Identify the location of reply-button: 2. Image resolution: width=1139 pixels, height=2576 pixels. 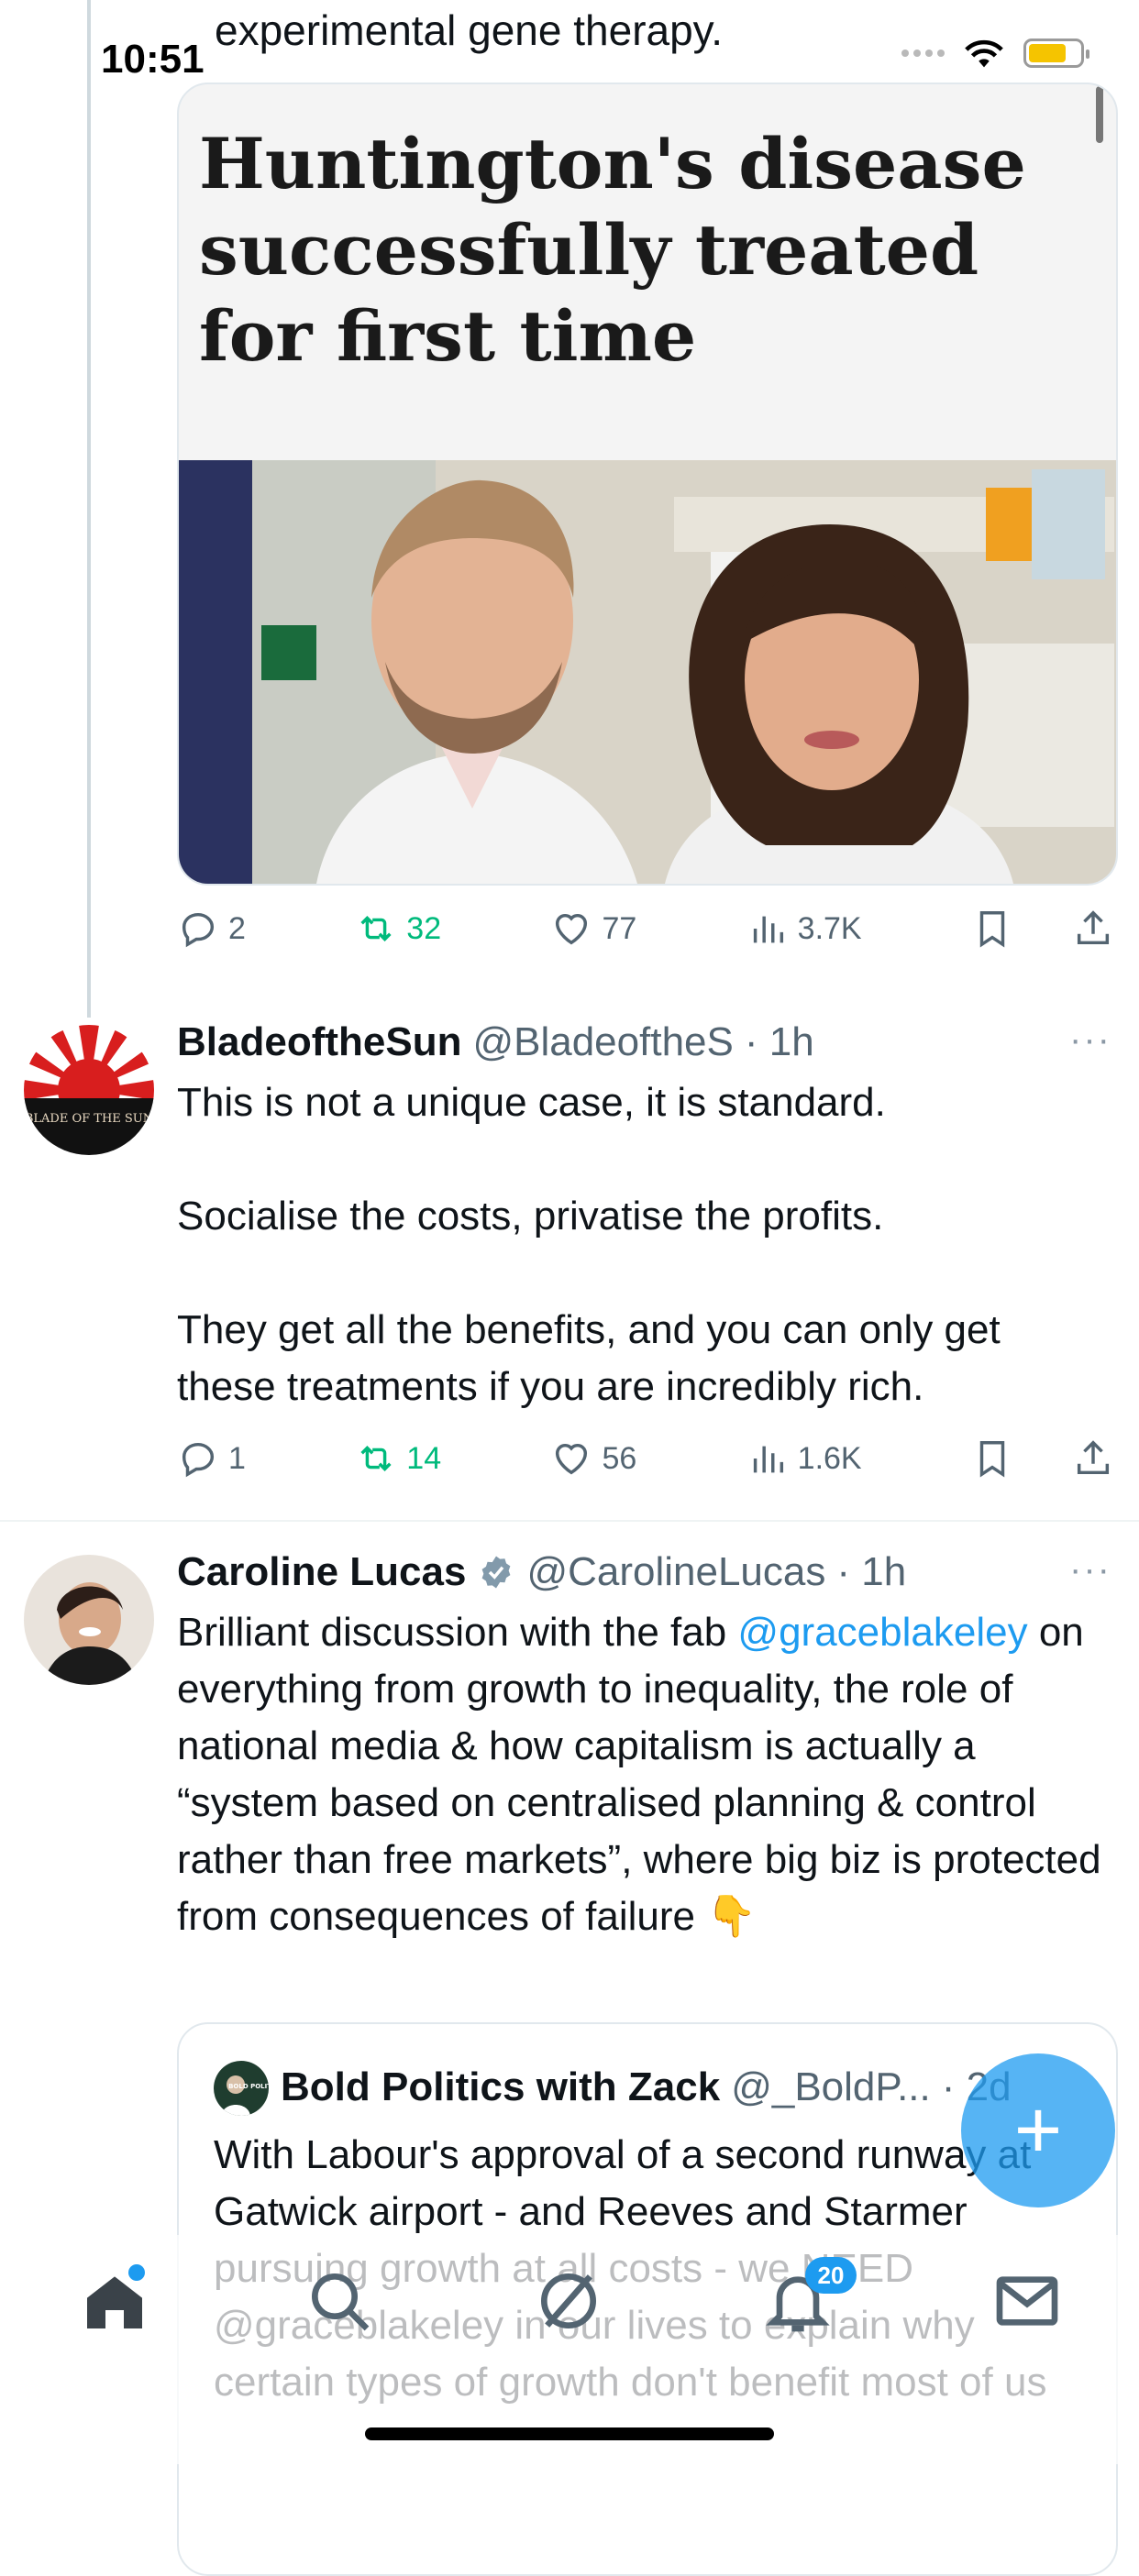
(211, 929).